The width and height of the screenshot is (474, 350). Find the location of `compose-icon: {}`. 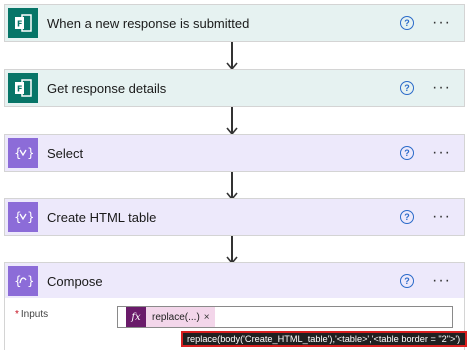

compose-icon: {} is located at coordinates (23, 281).